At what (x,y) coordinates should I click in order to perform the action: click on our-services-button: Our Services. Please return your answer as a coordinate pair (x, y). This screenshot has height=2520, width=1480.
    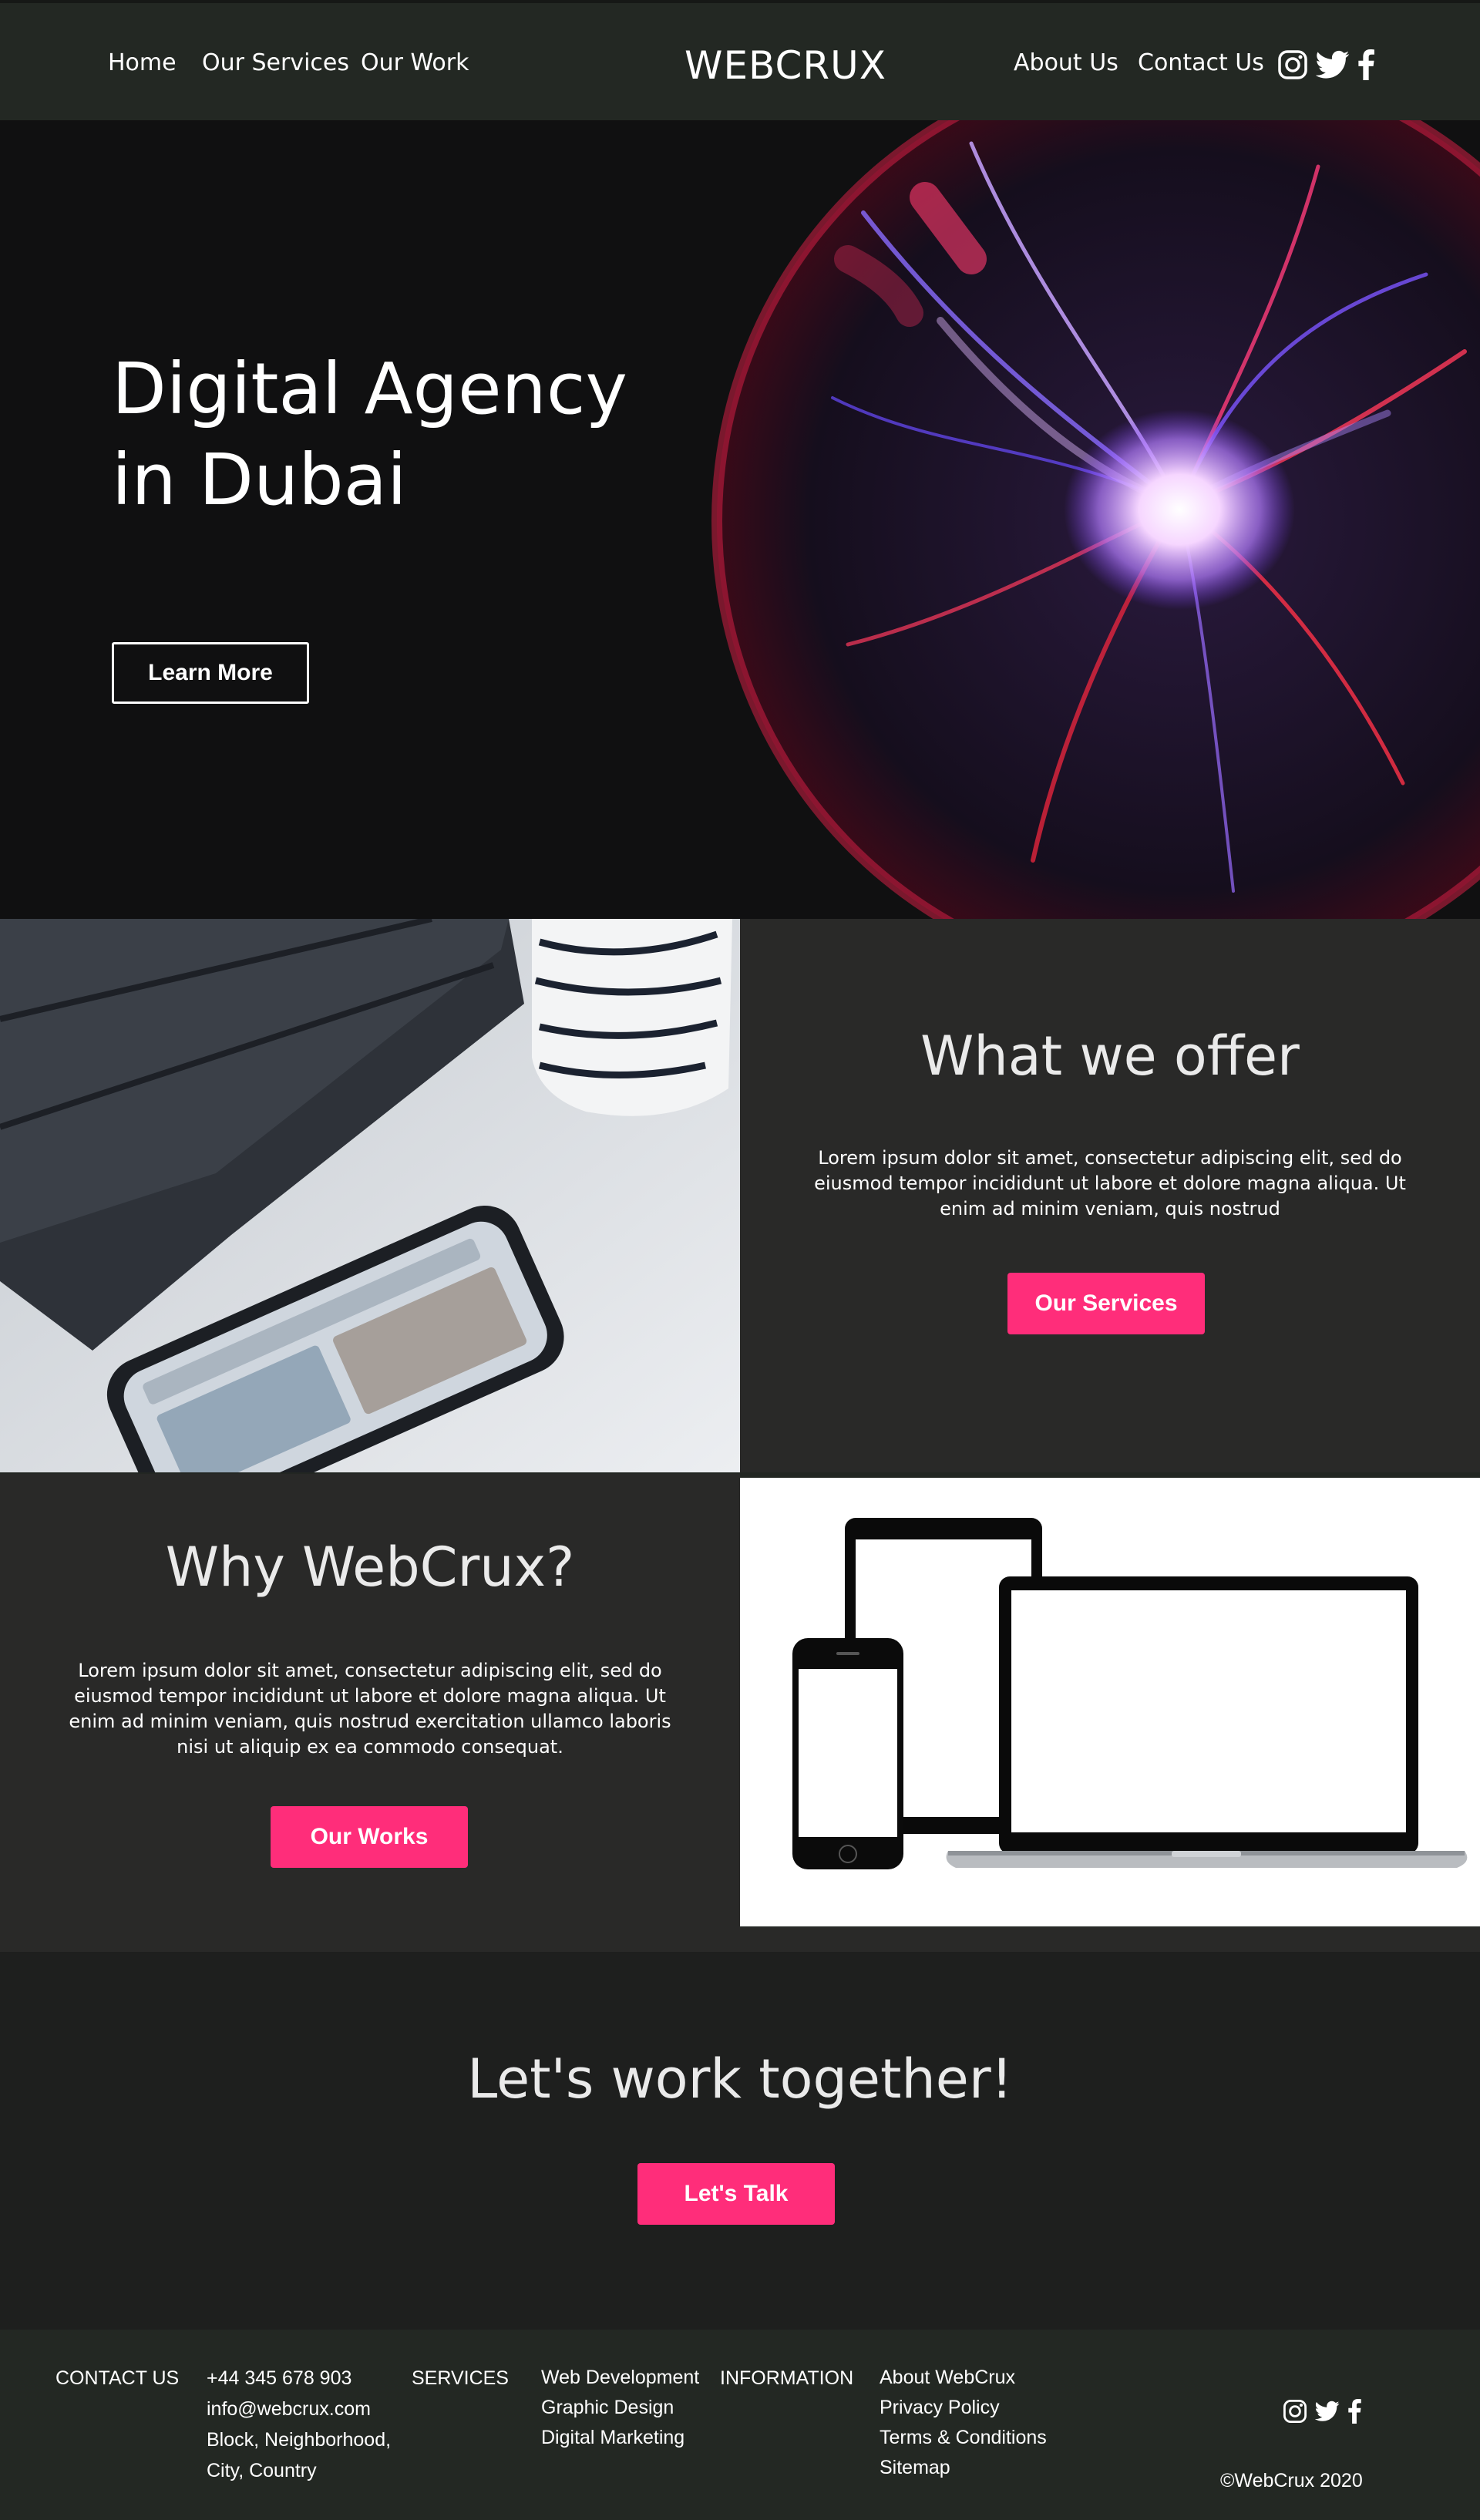
    Looking at the image, I should click on (1106, 1304).